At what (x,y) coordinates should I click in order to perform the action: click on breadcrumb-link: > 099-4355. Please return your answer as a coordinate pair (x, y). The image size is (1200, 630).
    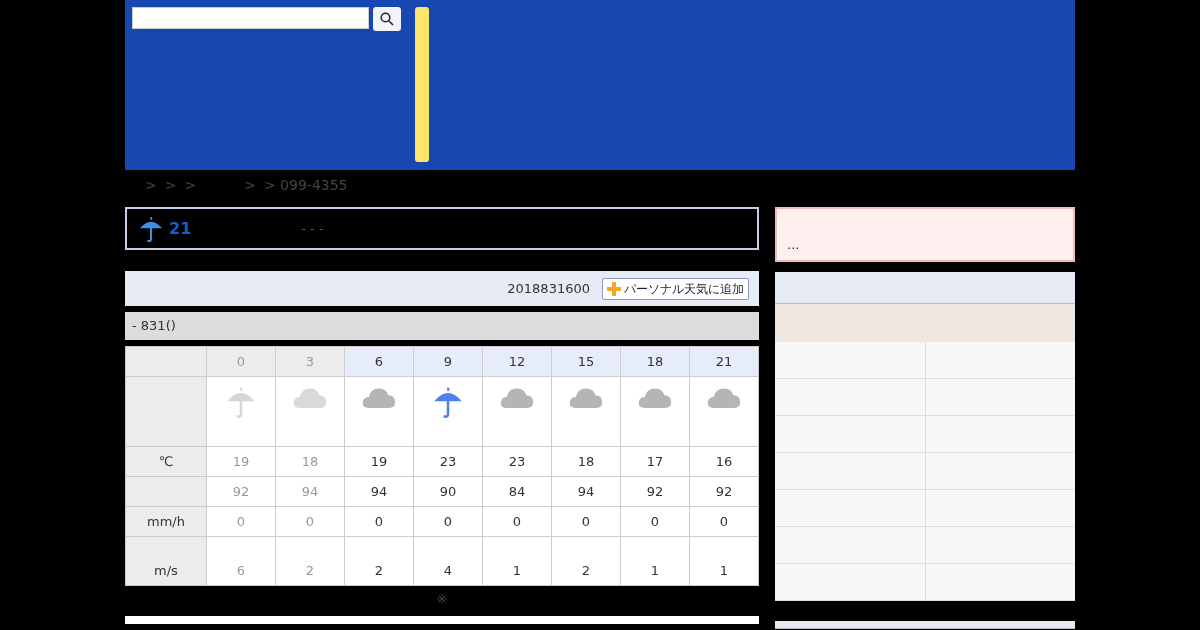
    Looking at the image, I should click on (305, 185).